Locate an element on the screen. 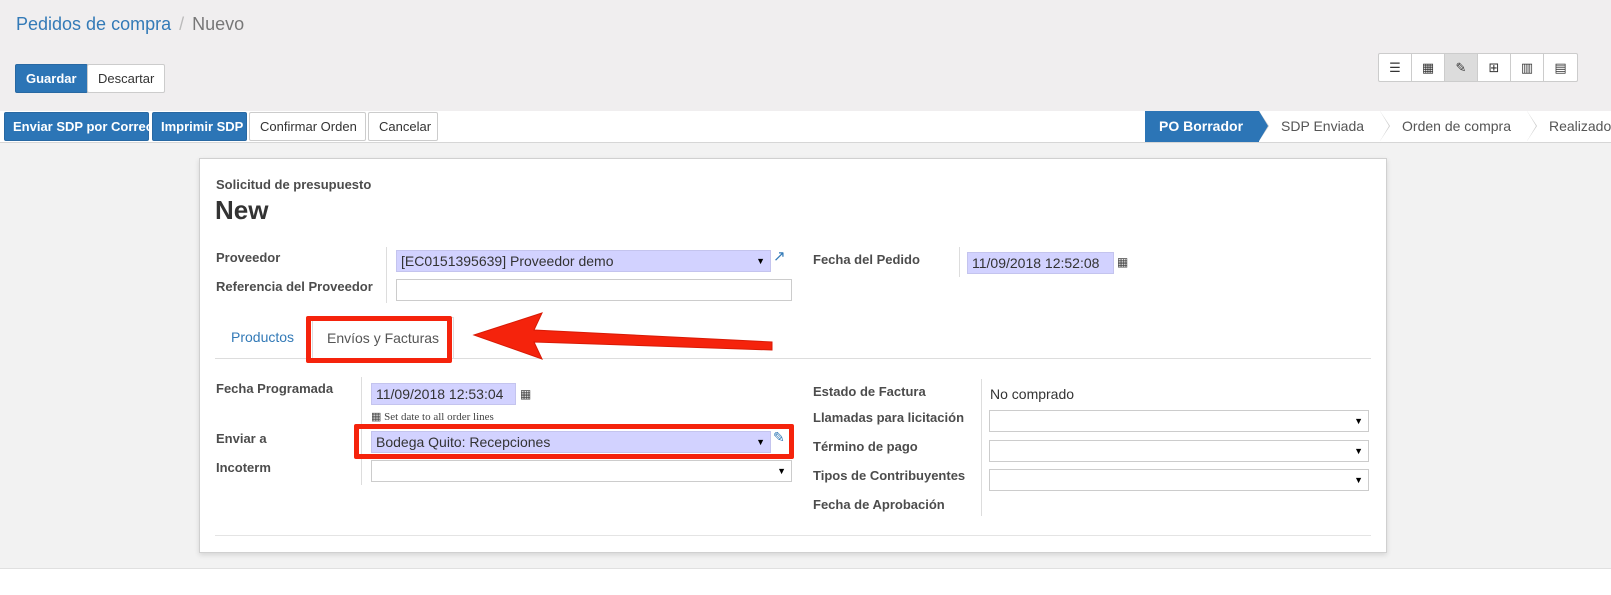 Image resolution: width=1611 pixels, height=595 pixels. vendor-reference-input is located at coordinates (594, 290).